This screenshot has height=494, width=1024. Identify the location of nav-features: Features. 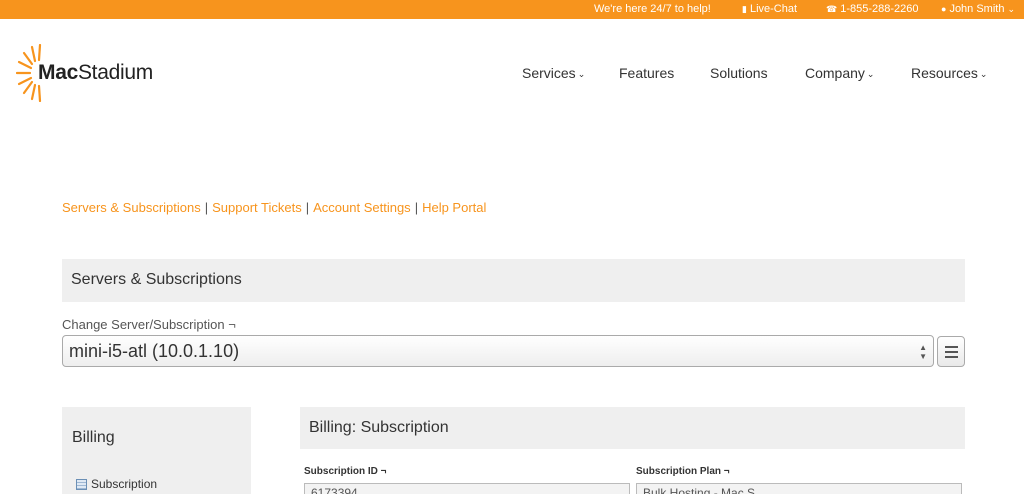
(646, 73).